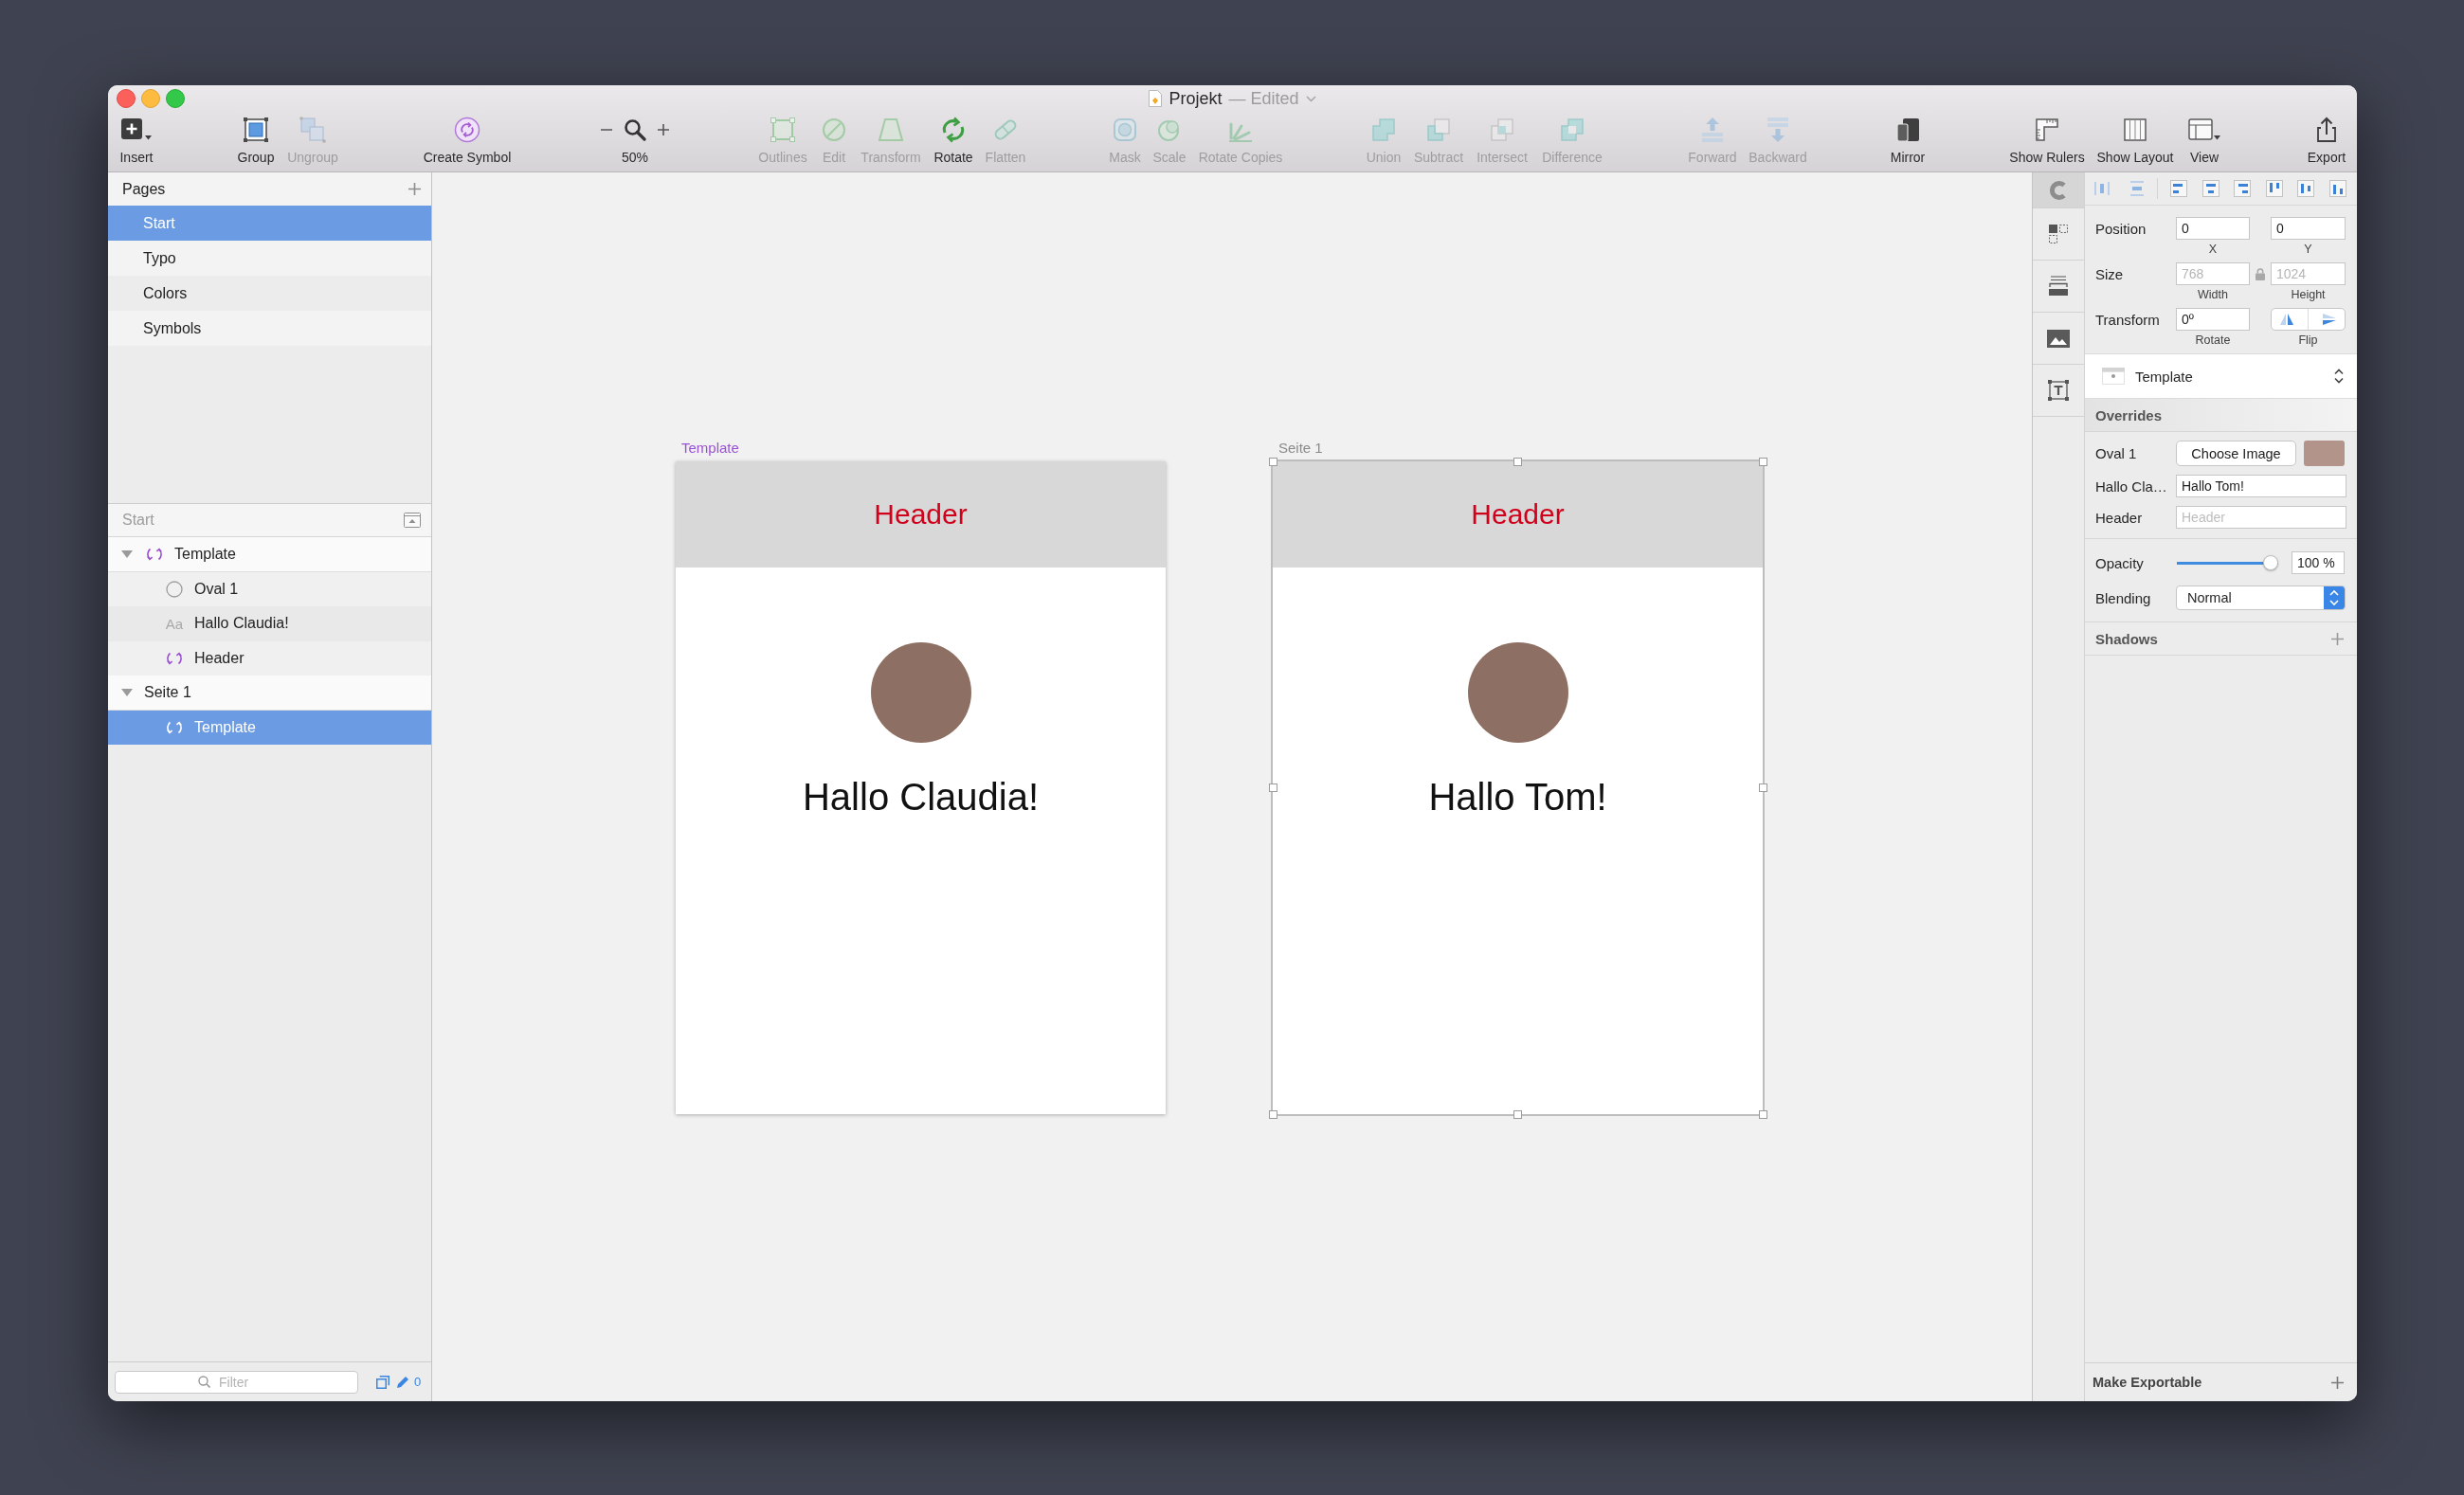 The width and height of the screenshot is (2464, 1495). Describe the element at coordinates (2211, 188) in the screenshot. I see `align-center-icon` at that location.